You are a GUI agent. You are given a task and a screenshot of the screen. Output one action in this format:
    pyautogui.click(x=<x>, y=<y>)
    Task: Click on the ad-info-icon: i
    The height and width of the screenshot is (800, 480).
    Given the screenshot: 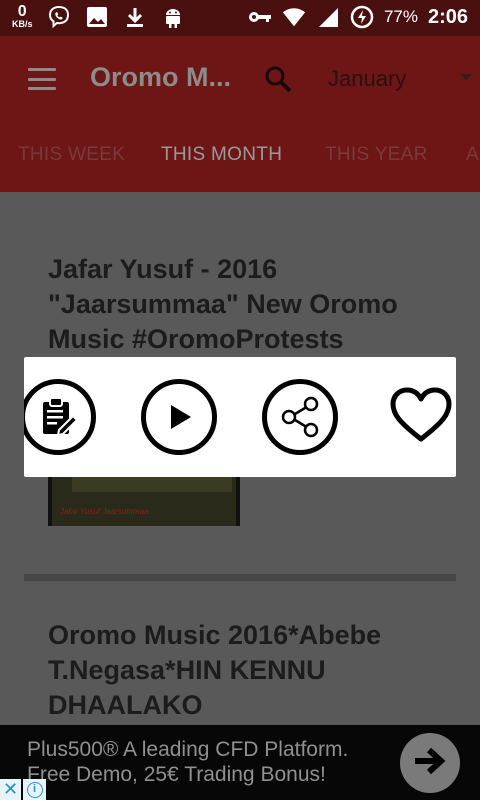 What is the action you would take?
    pyautogui.click(x=34, y=789)
    